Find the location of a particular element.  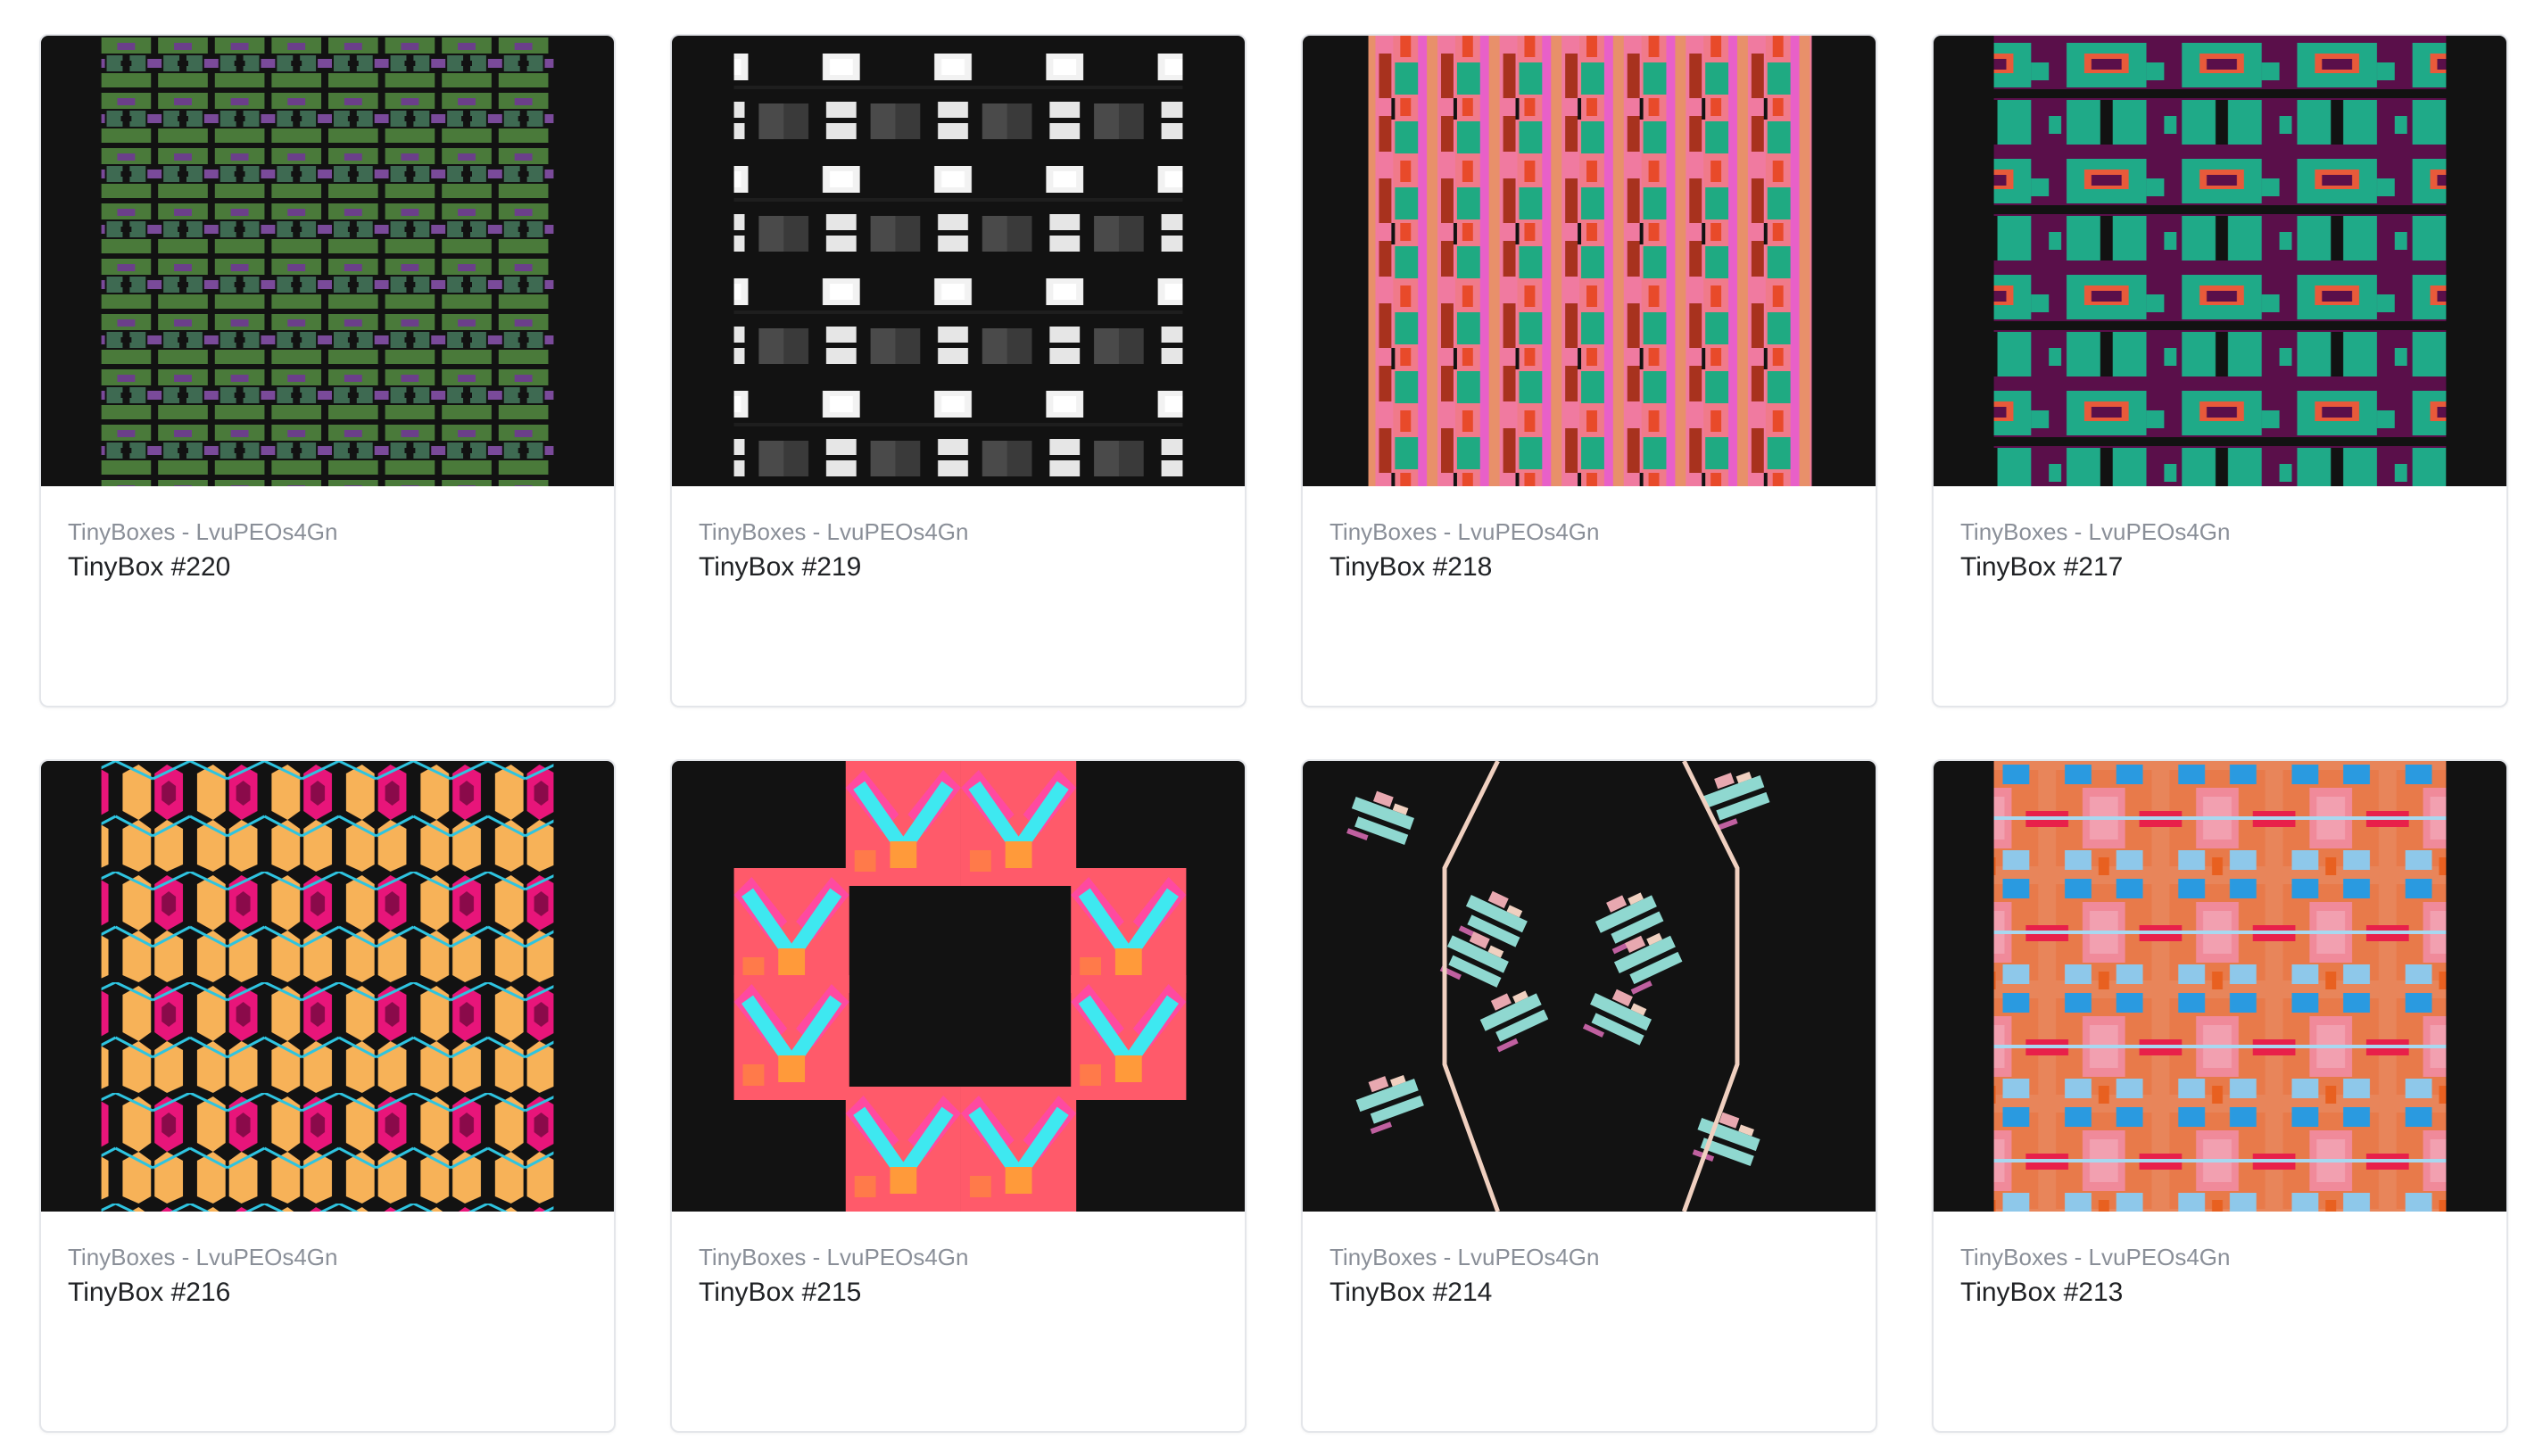

card-info: TinyBoxes - LvuPEOs4Gn TinyBox #215 is located at coordinates (958, 1261).